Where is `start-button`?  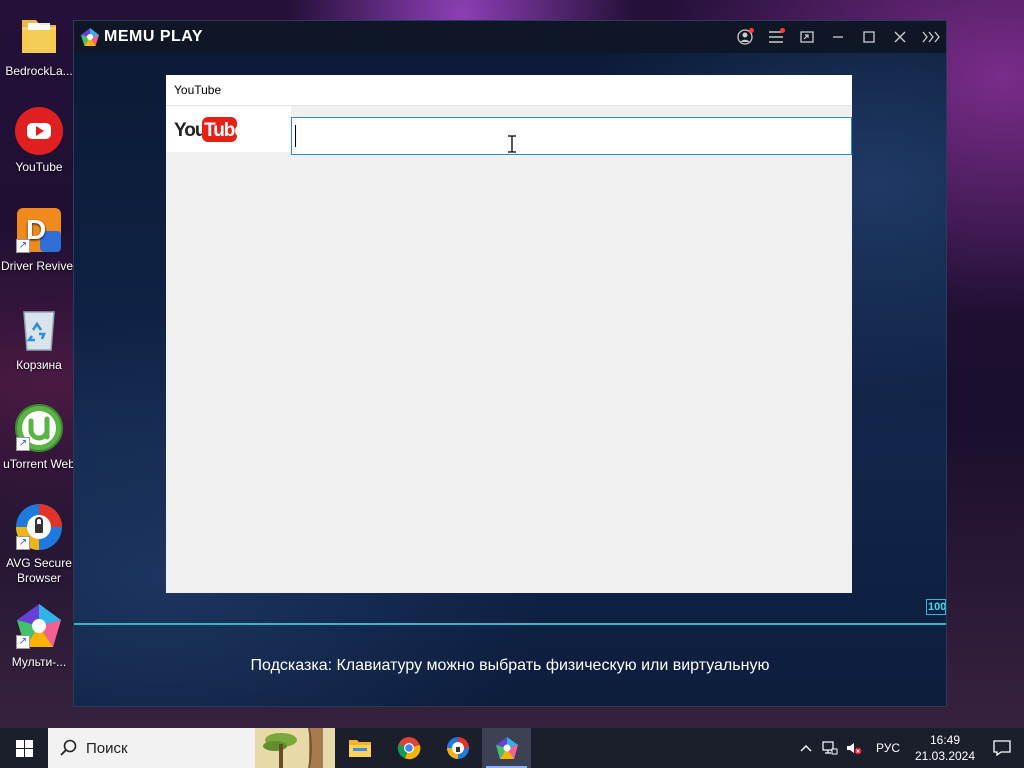 start-button is located at coordinates (24, 748).